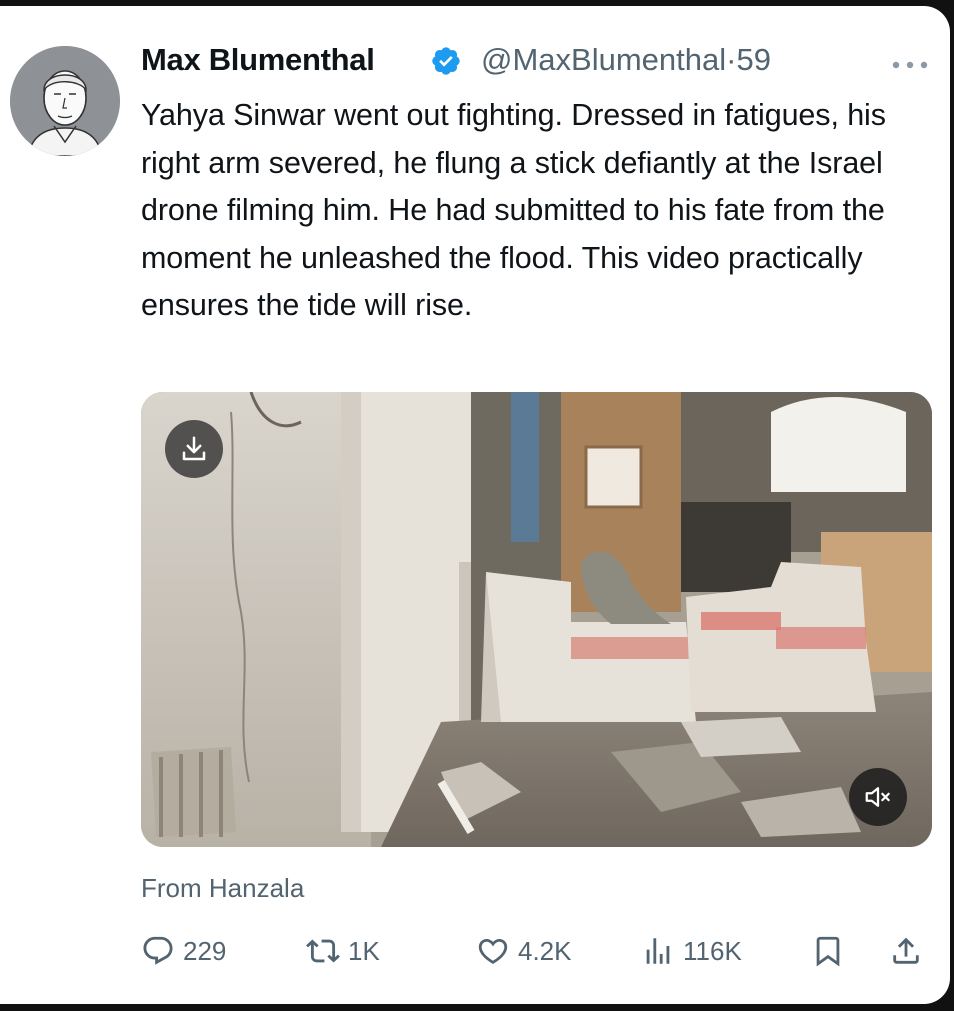  I want to click on repost-count: 1K, so click(364, 950).